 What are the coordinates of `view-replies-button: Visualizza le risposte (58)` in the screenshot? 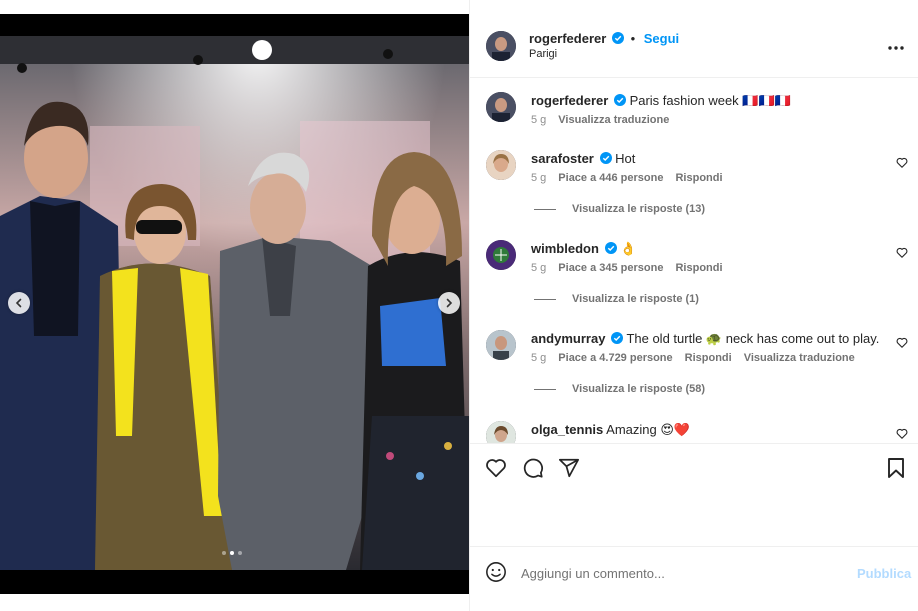 It's located at (619, 389).